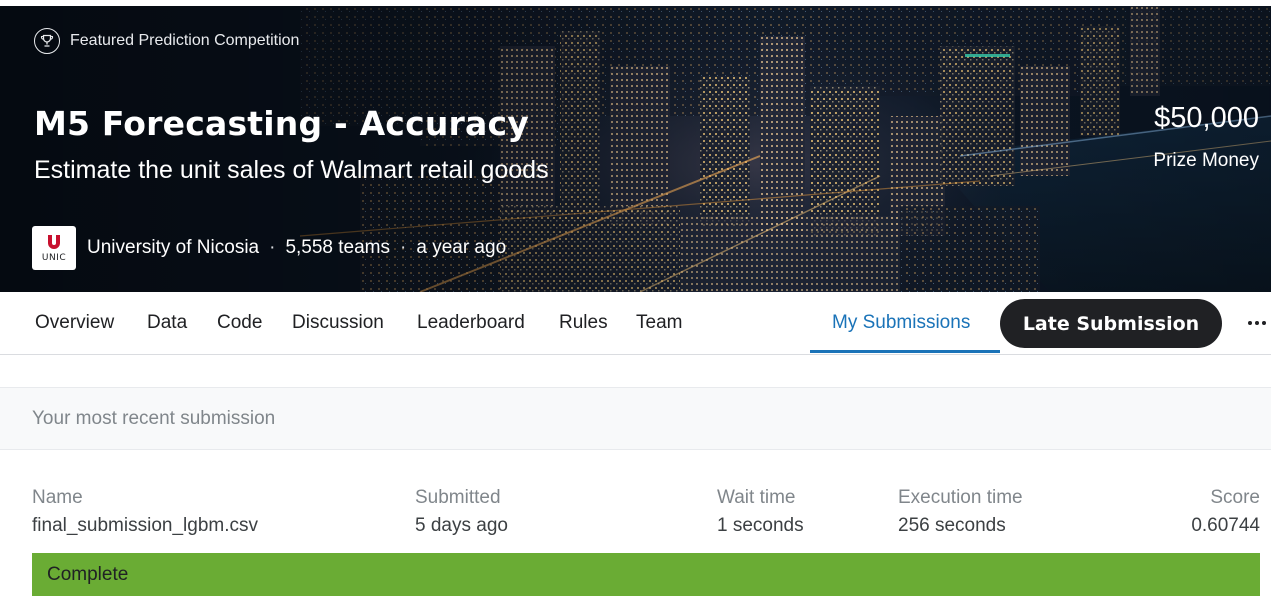 Image resolution: width=1271 pixels, height=603 pixels. Describe the element at coordinates (1257, 323) in the screenshot. I see `more-options-icon` at that location.